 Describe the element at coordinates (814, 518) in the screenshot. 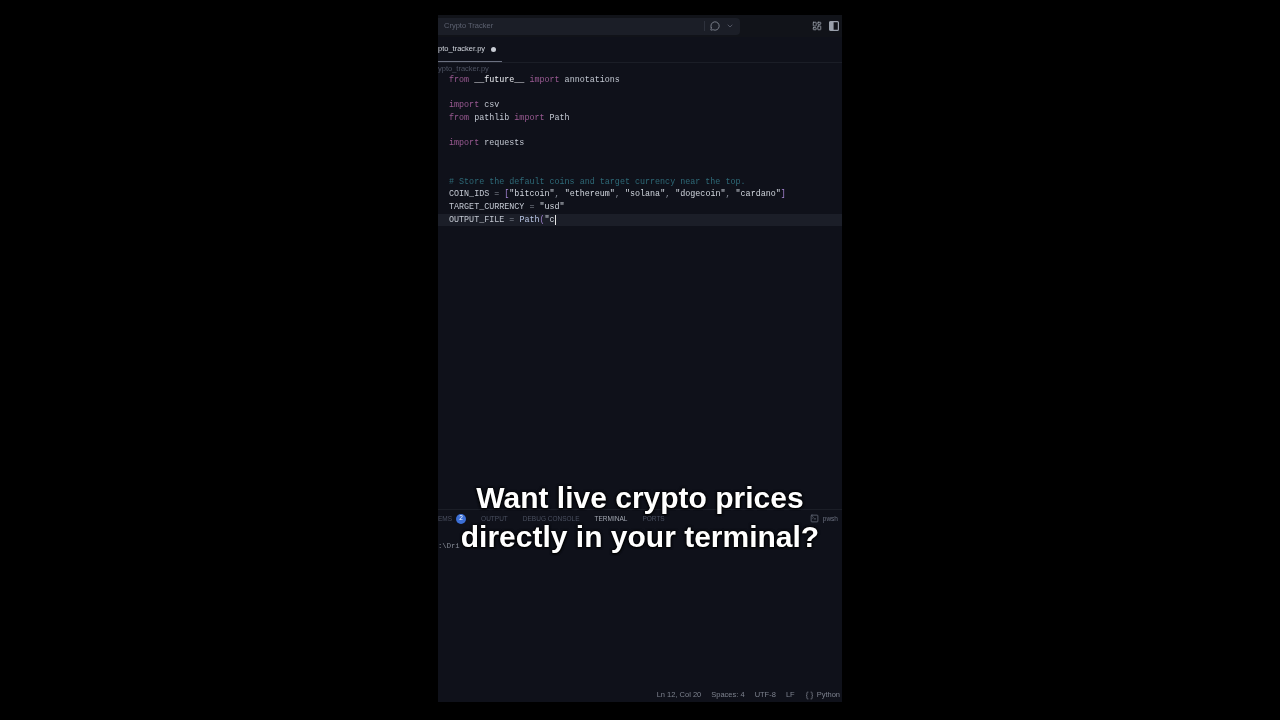

I see `terminal-icon` at that location.